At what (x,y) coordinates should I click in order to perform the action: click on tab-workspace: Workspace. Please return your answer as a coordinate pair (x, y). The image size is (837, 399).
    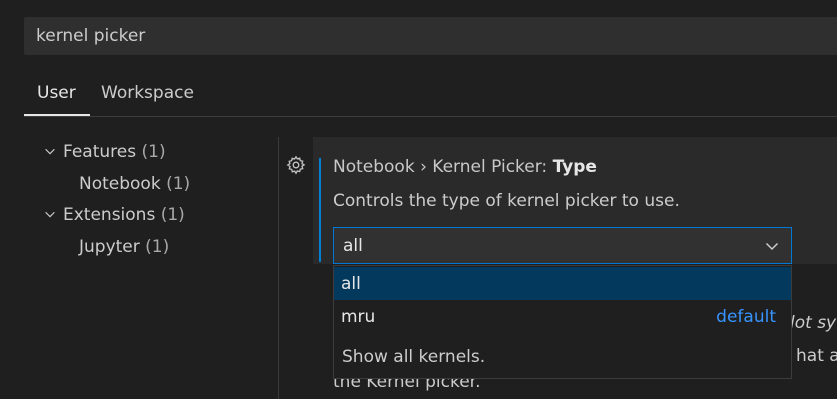
    Looking at the image, I should click on (147, 93).